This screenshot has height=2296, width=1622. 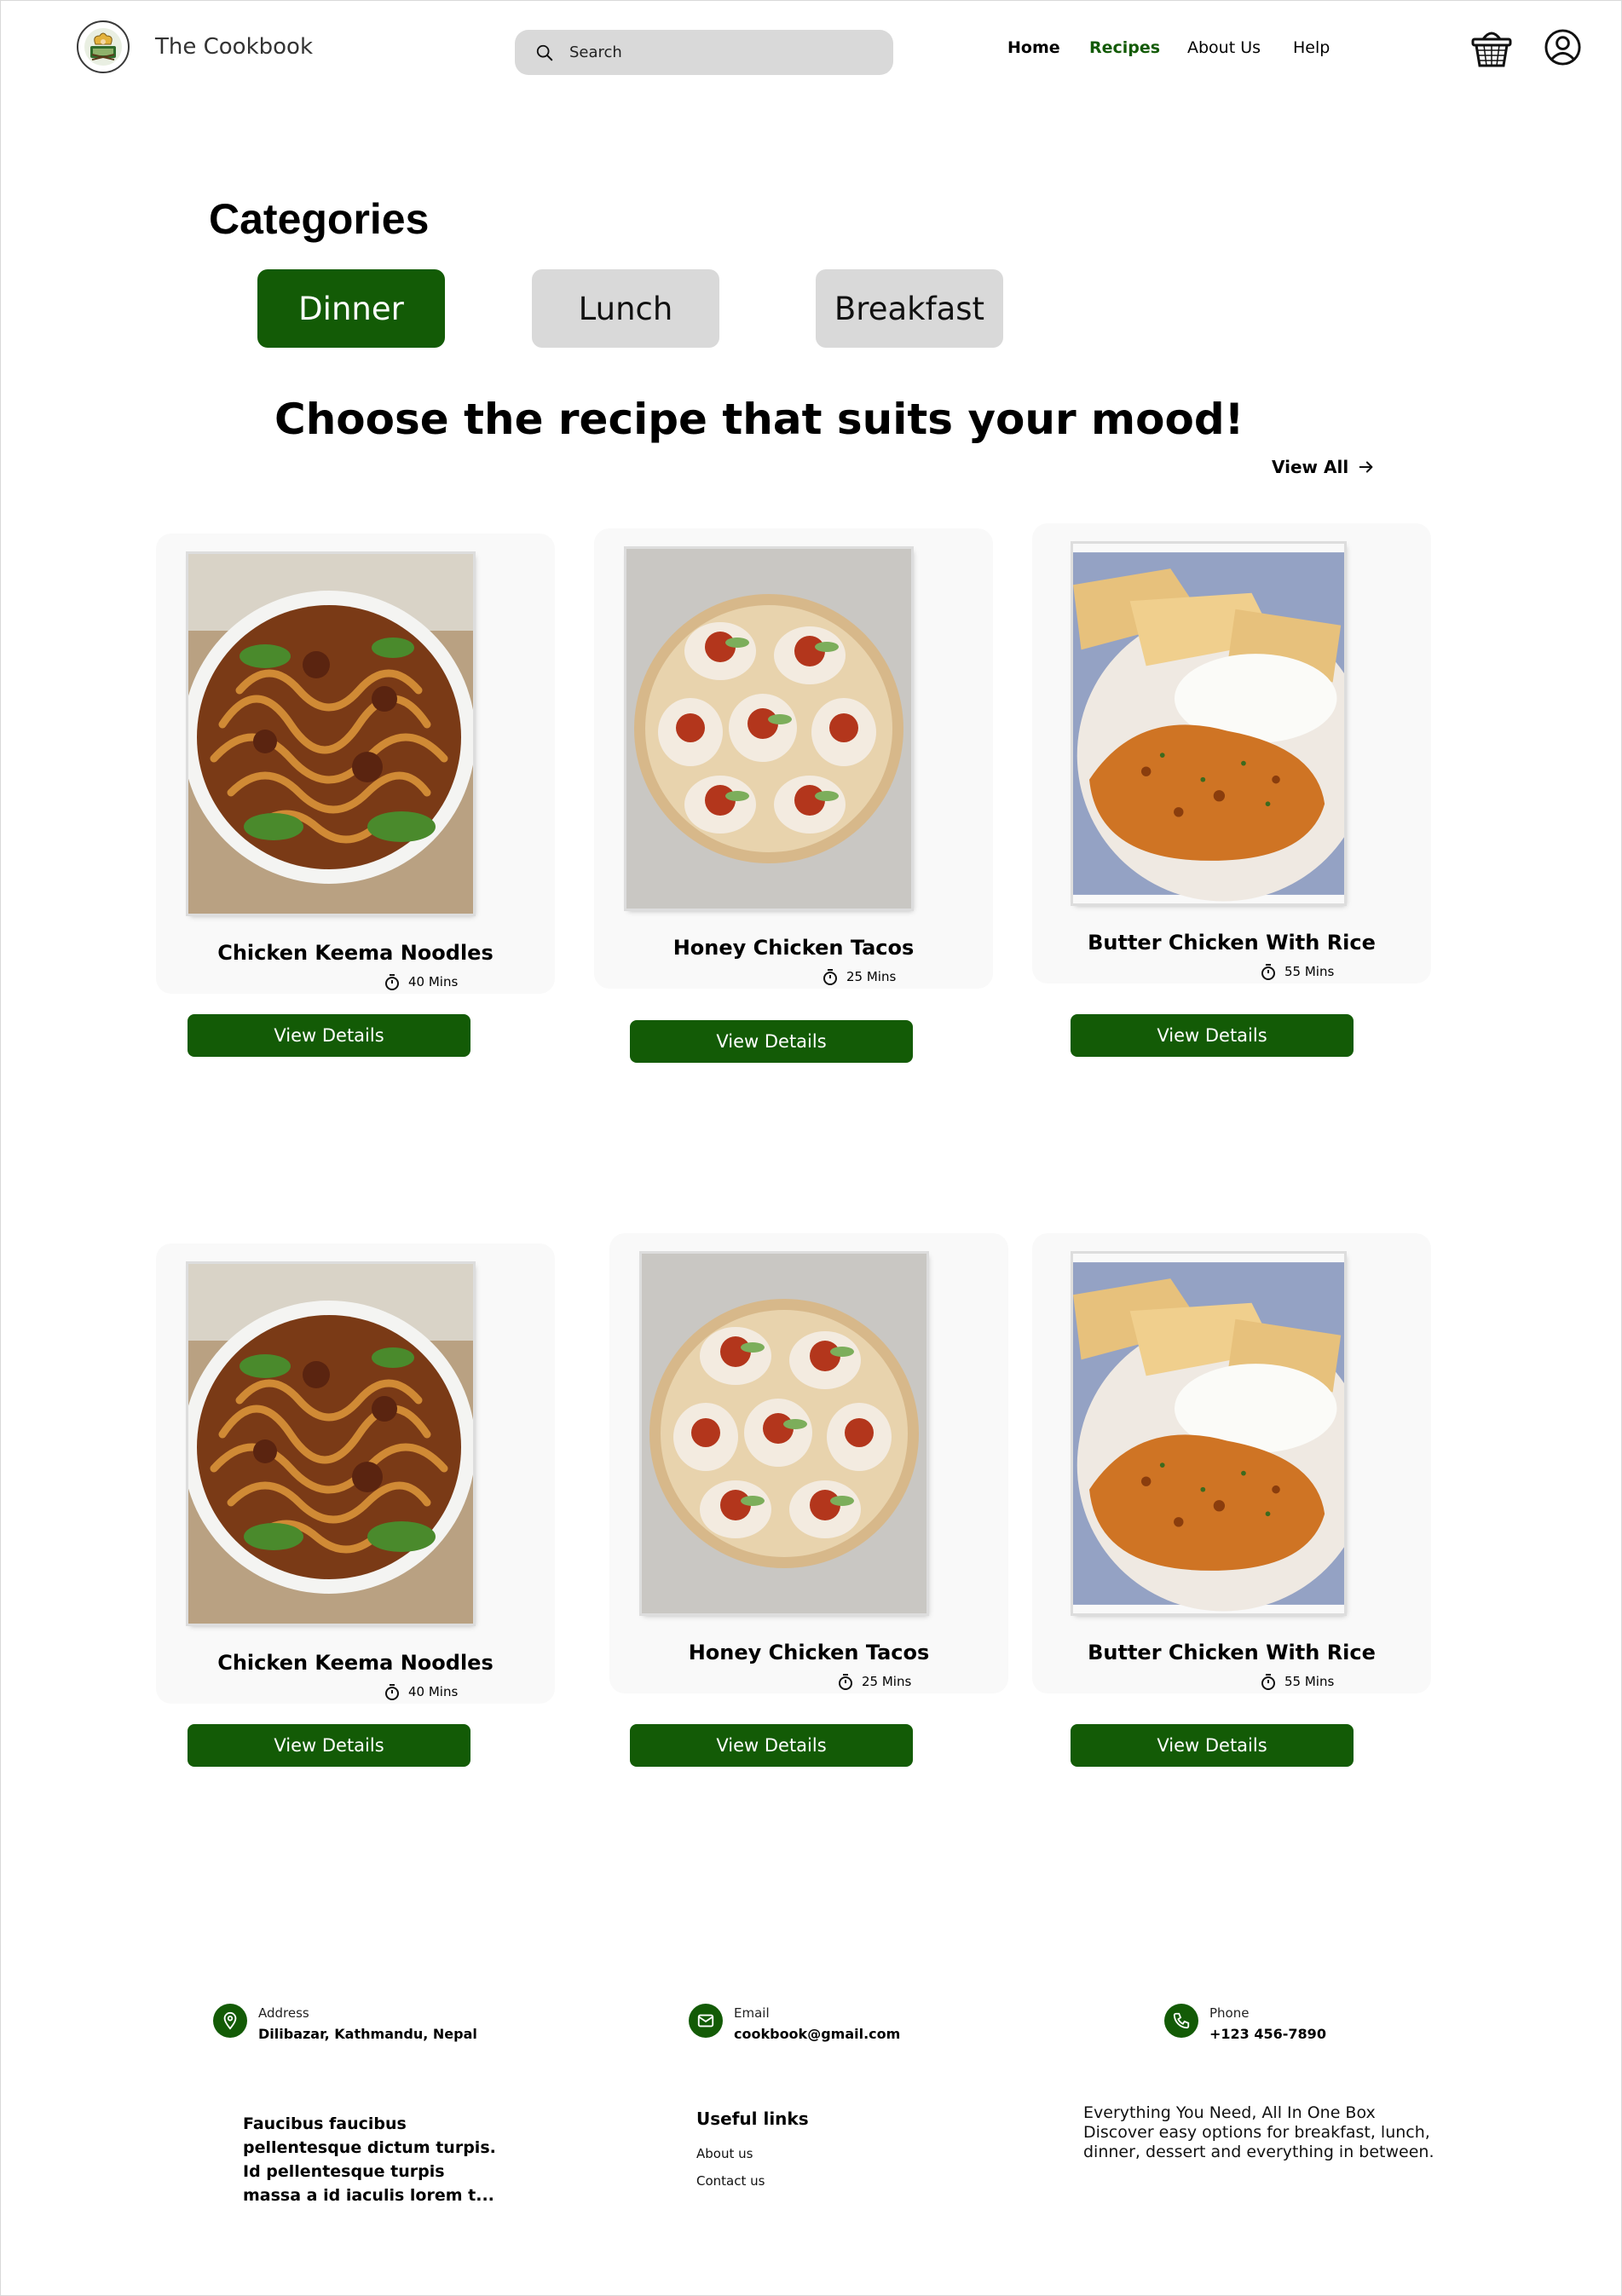 I want to click on contact-address: Address Dilibazar, Kathmandu, Nepal, so click(x=345, y=2023).